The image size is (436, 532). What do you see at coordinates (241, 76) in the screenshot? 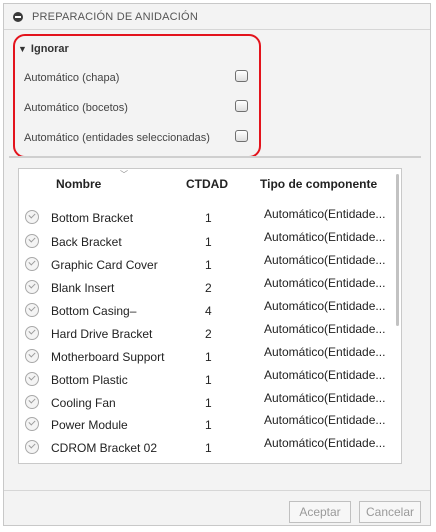
I see `checkbox-sheet-metal` at bounding box center [241, 76].